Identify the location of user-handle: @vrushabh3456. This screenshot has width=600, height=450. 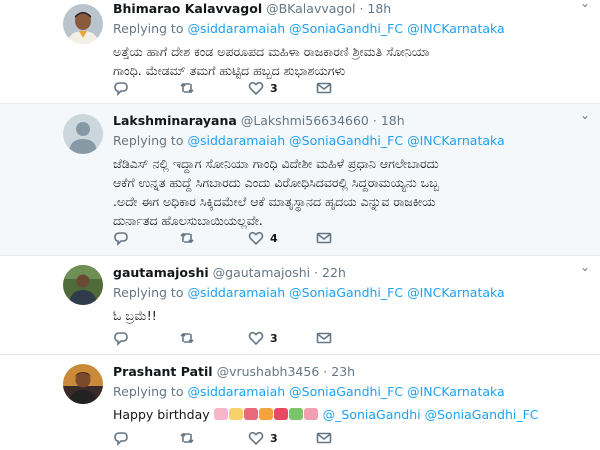
(268, 371).